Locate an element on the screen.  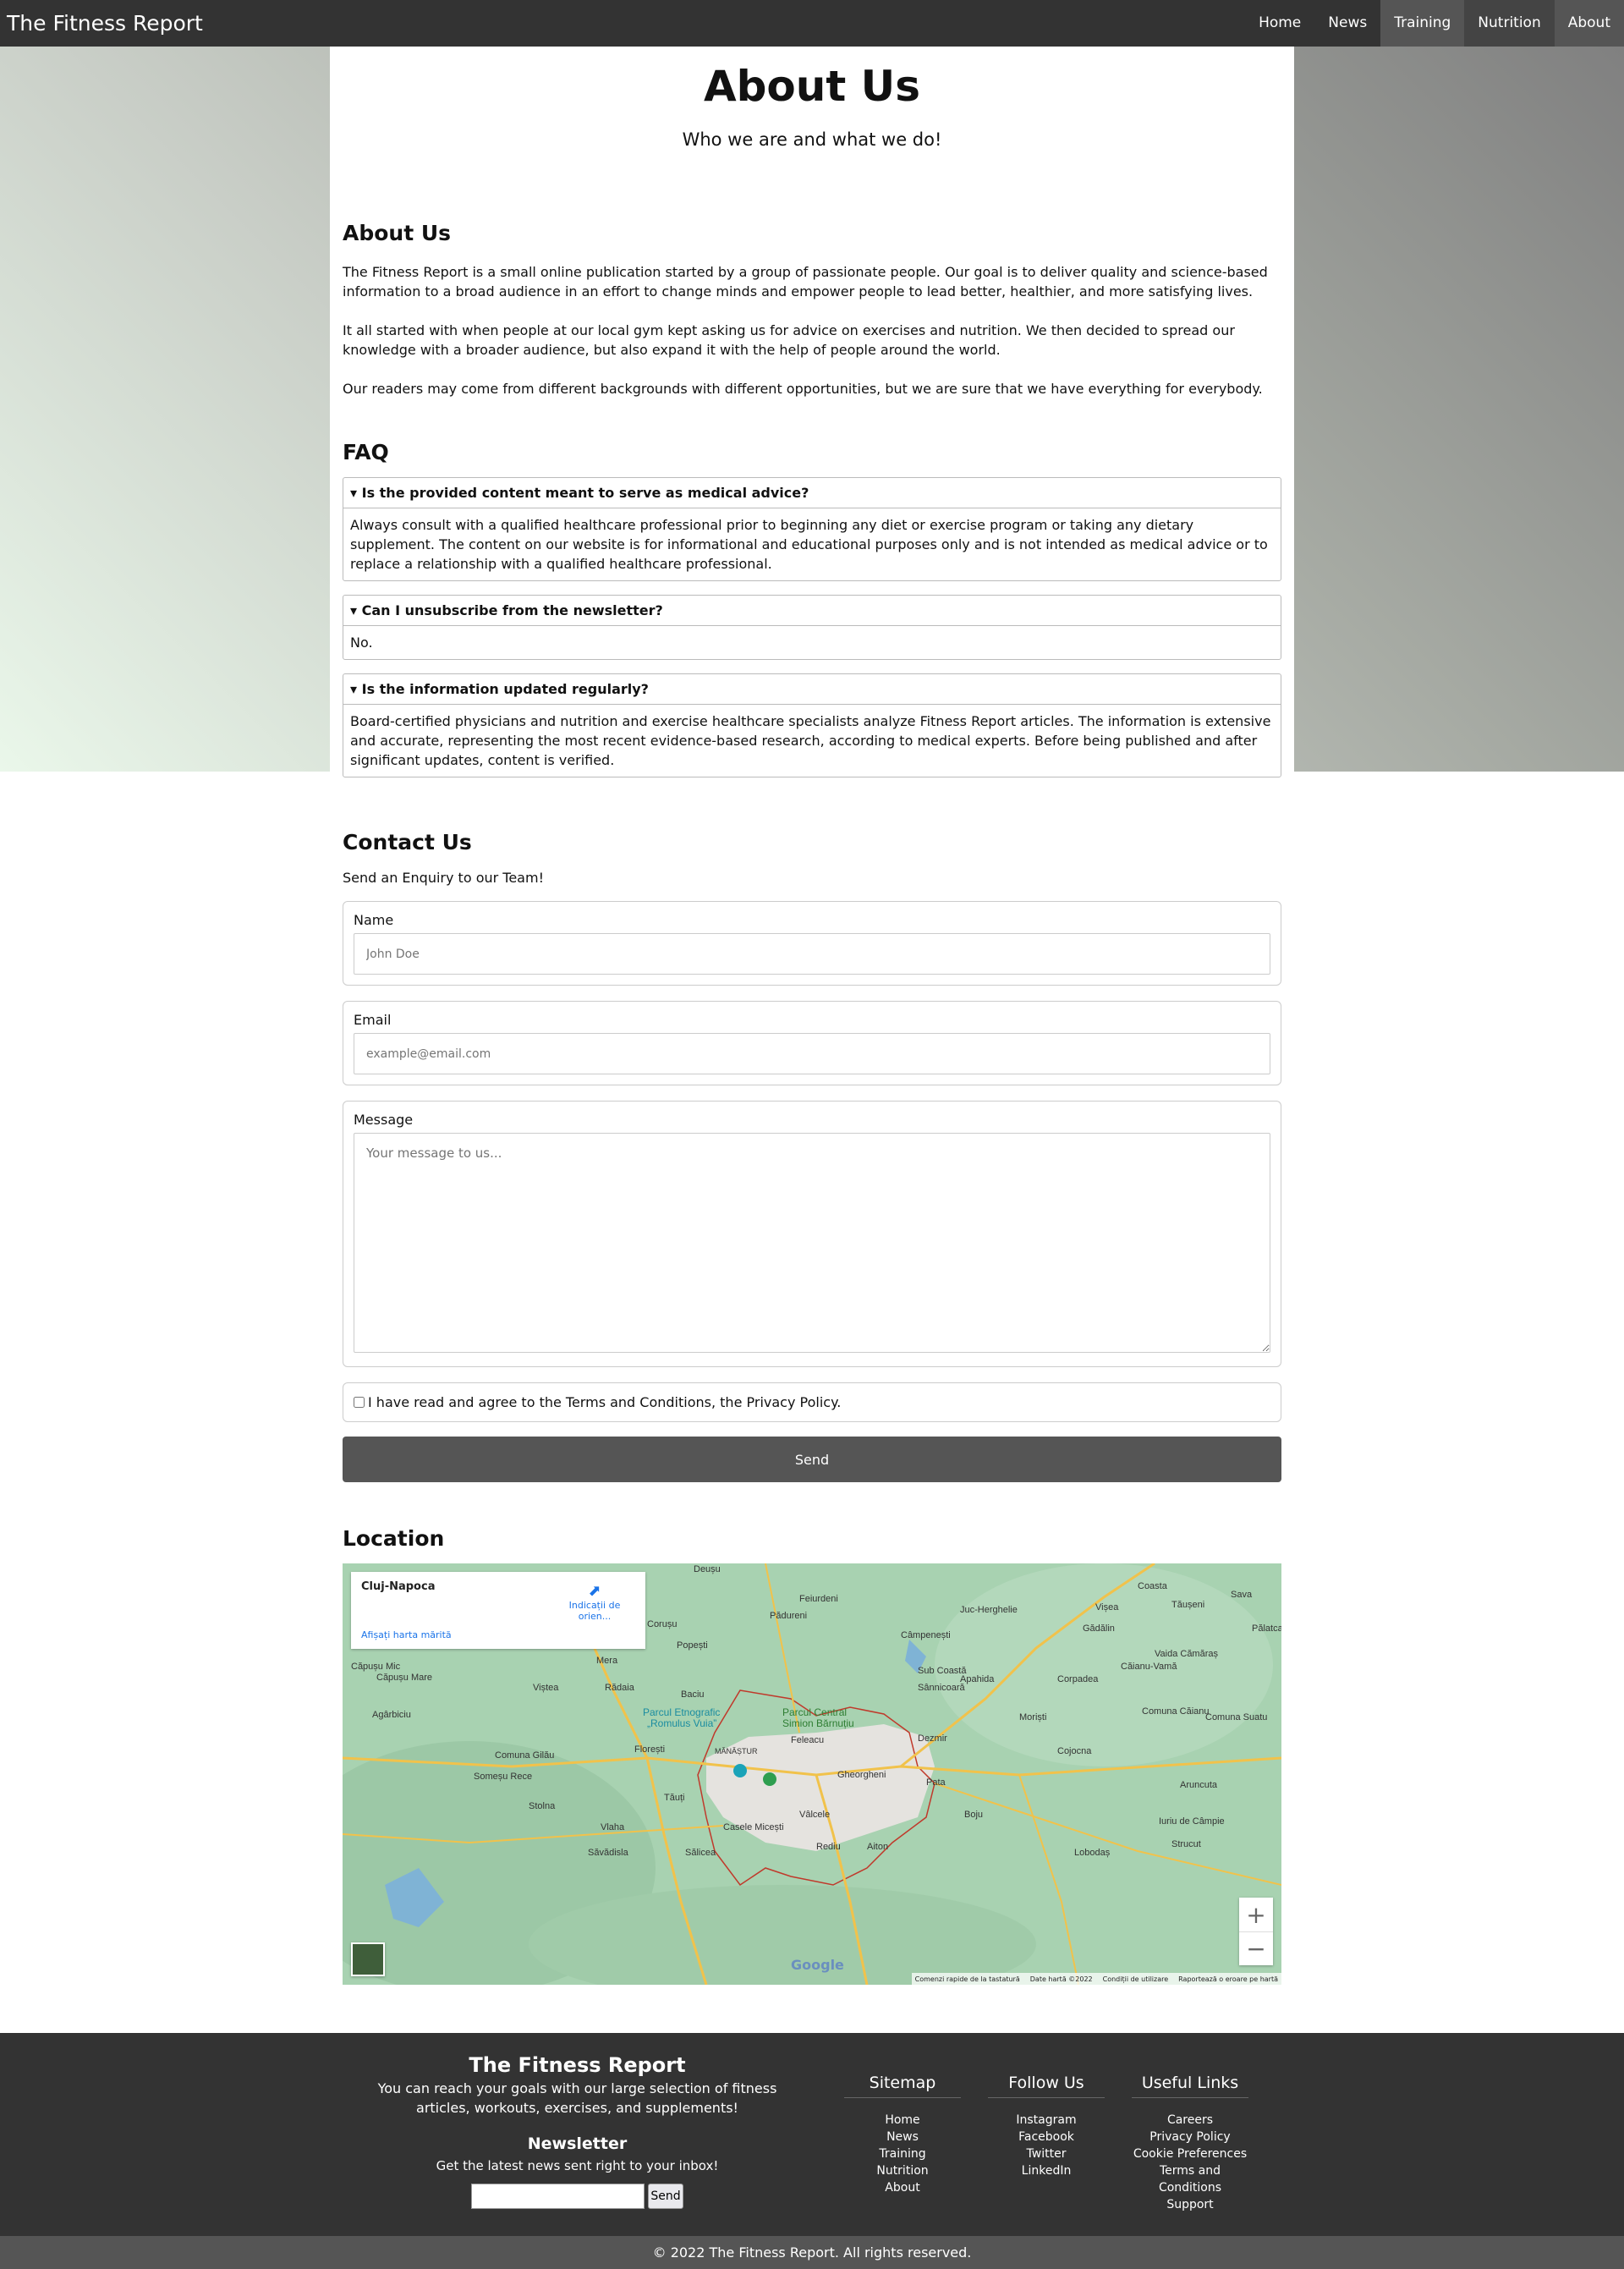
map-zoom-controls: + − is located at coordinates (1256, 1931).